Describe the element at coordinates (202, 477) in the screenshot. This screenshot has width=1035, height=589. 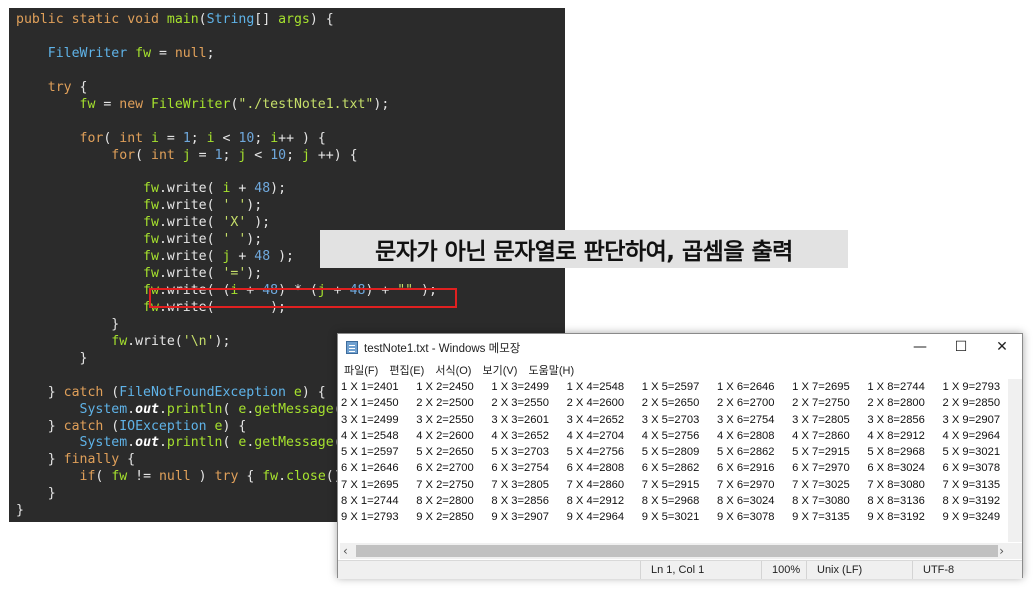
I see `code-token: )` at that location.